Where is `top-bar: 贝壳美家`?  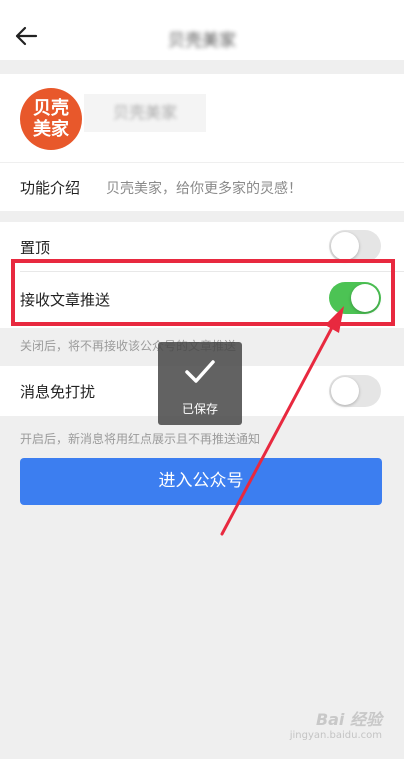
top-bar: 贝壳美家 is located at coordinates (202, 30).